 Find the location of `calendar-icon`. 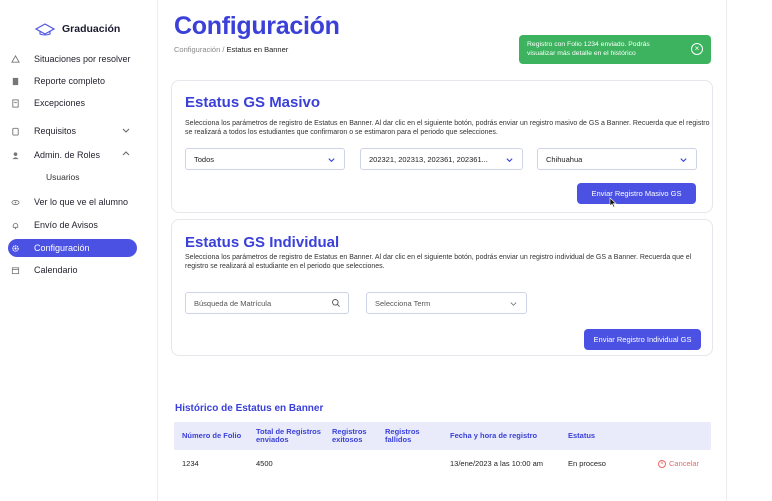

calendar-icon is located at coordinates (15, 270).